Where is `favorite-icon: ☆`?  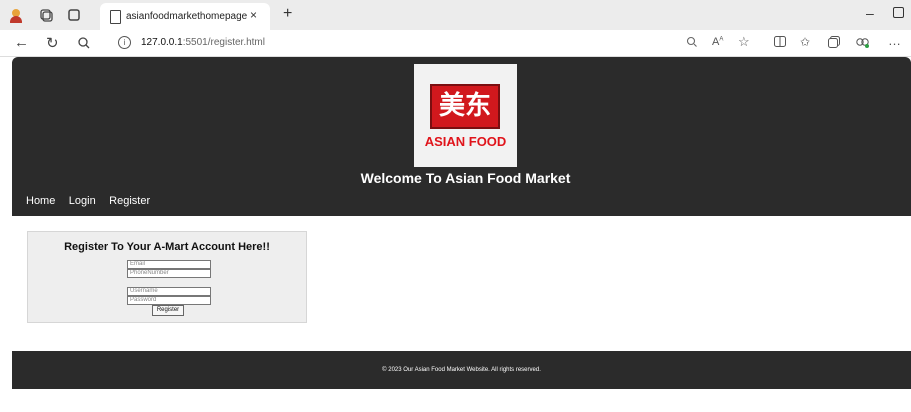 favorite-icon: ☆ is located at coordinates (744, 42).